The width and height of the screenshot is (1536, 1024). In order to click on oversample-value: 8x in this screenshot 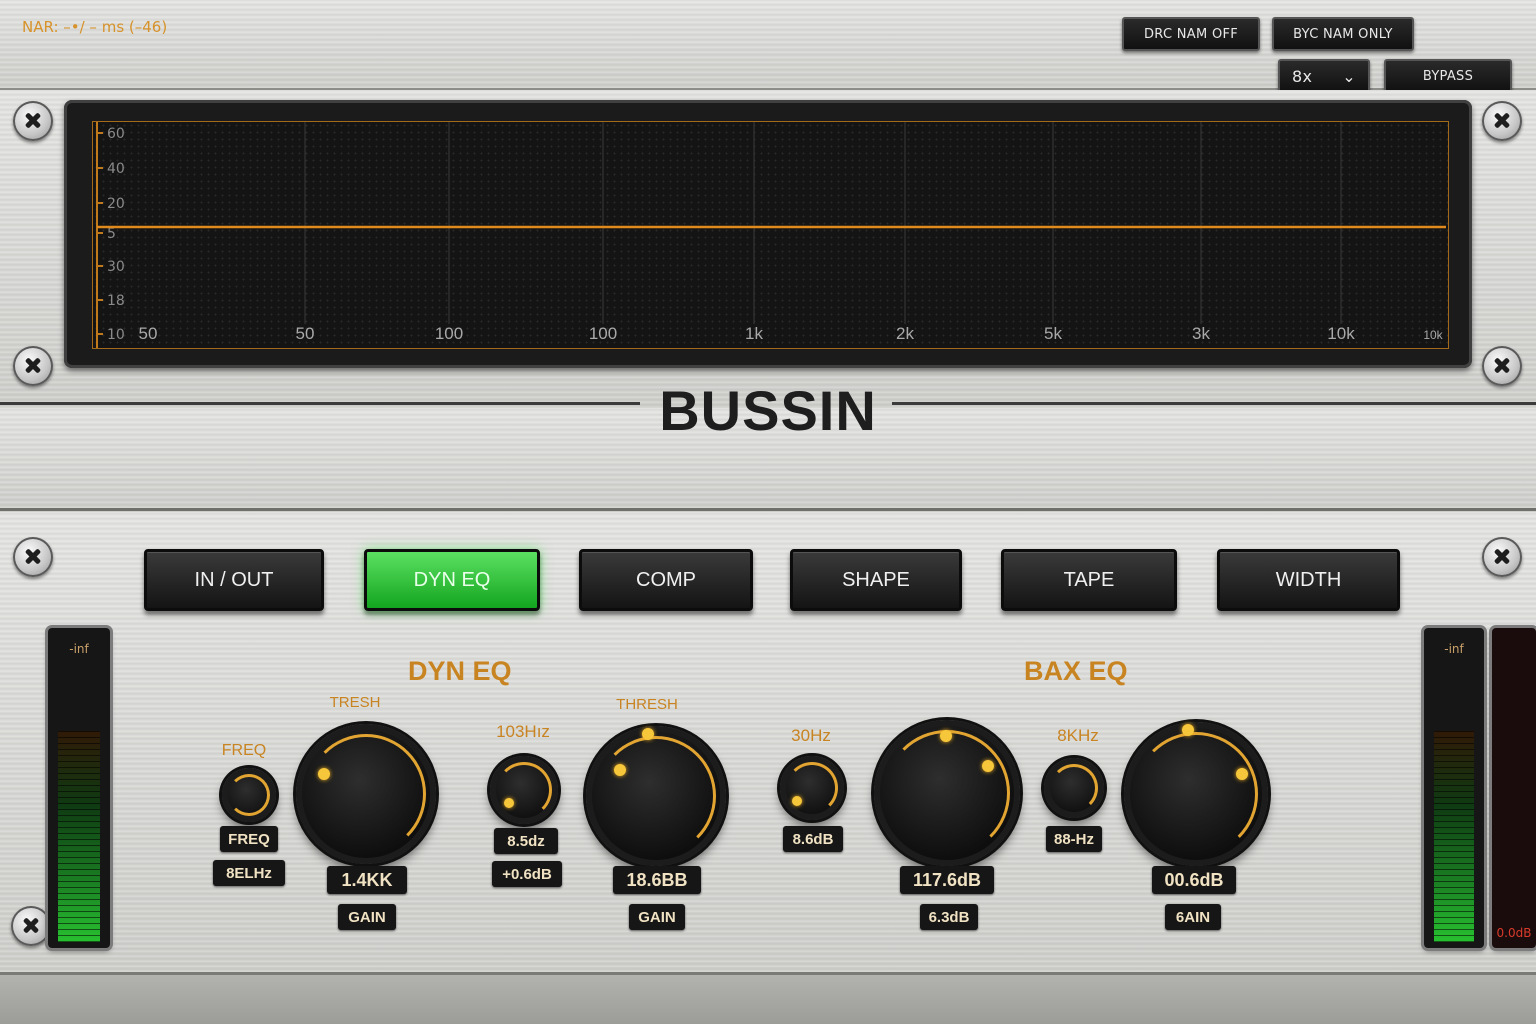, I will do `click(1302, 76)`.